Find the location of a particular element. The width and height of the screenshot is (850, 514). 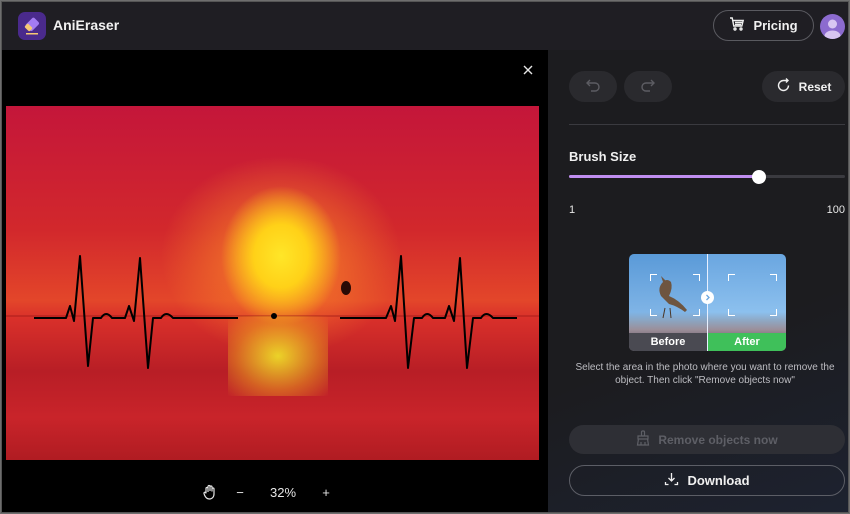

user-avatar-icon is located at coordinates (832, 26).